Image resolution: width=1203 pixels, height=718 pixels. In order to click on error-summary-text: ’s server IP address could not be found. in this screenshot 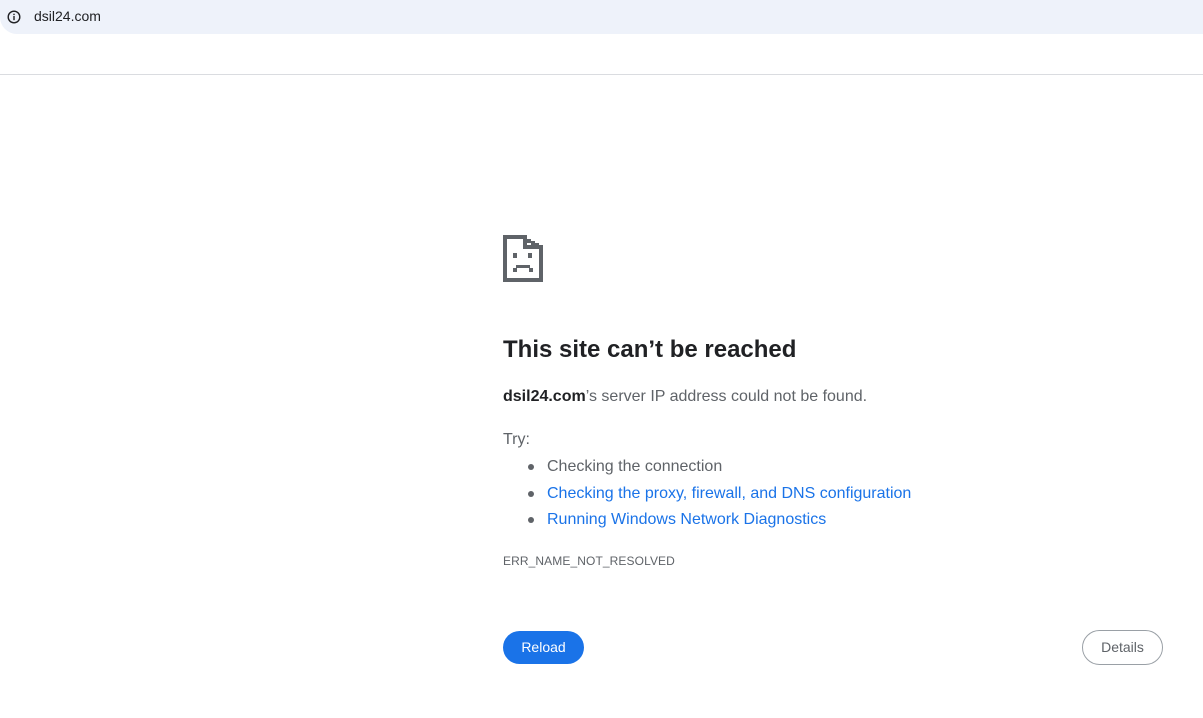, I will do `click(726, 396)`.